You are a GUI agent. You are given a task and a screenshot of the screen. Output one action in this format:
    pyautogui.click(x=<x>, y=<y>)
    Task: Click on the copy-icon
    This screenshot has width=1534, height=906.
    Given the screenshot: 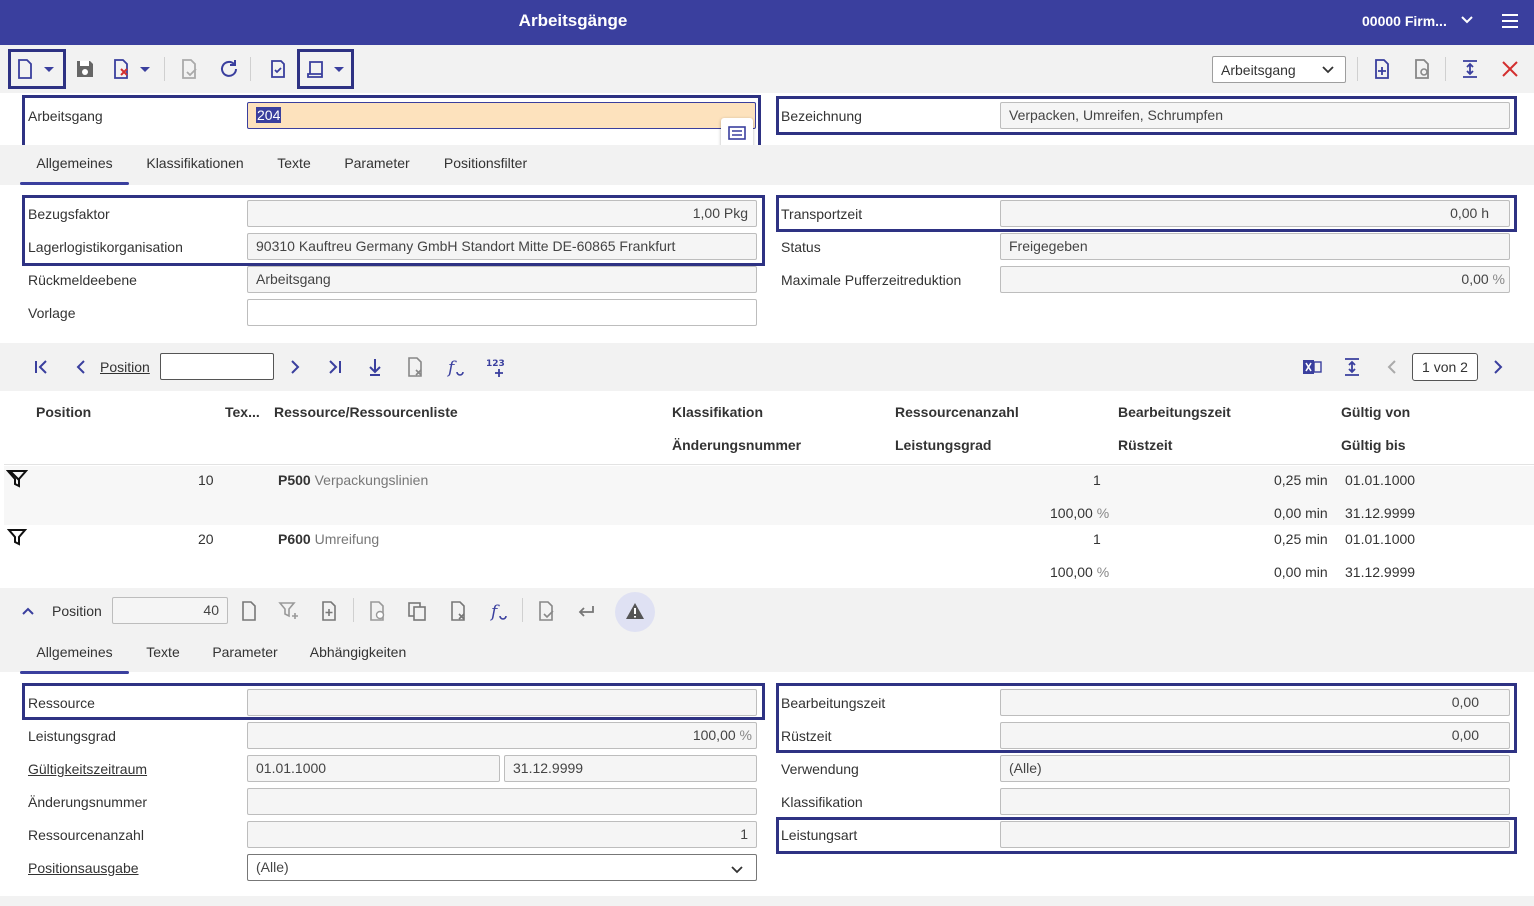 What is the action you would take?
    pyautogui.click(x=417, y=611)
    